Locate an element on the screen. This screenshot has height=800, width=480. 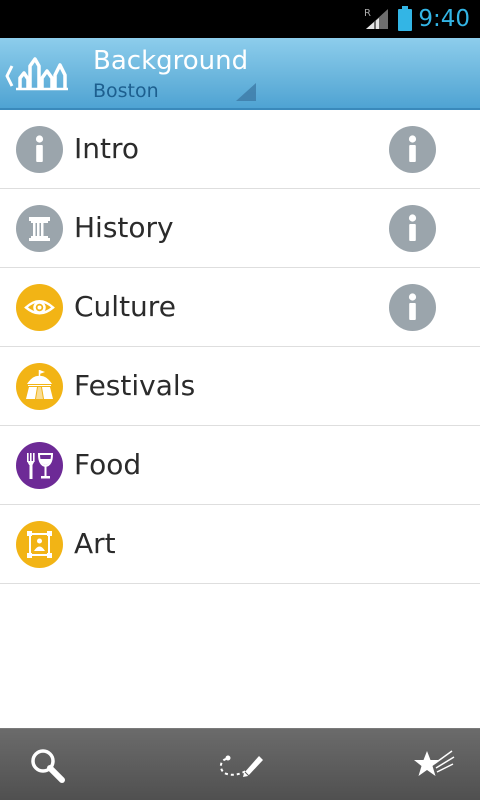
favorites-star-icon is located at coordinates (434, 763).